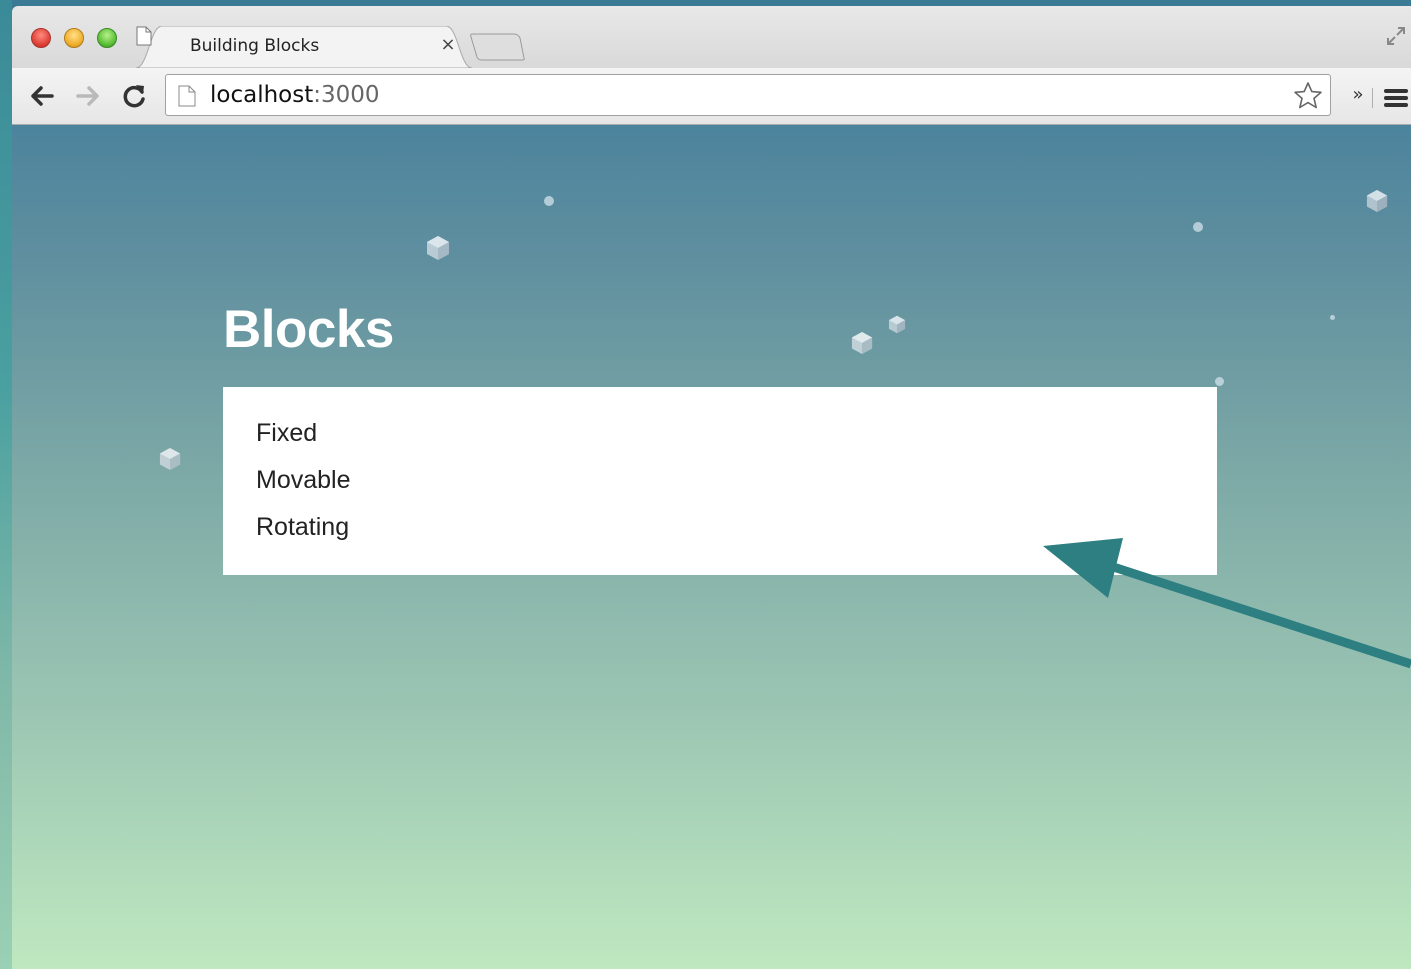 The image size is (1411, 969). Describe the element at coordinates (748, 95) in the screenshot. I see `address-bar: localhost:3000` at that location.